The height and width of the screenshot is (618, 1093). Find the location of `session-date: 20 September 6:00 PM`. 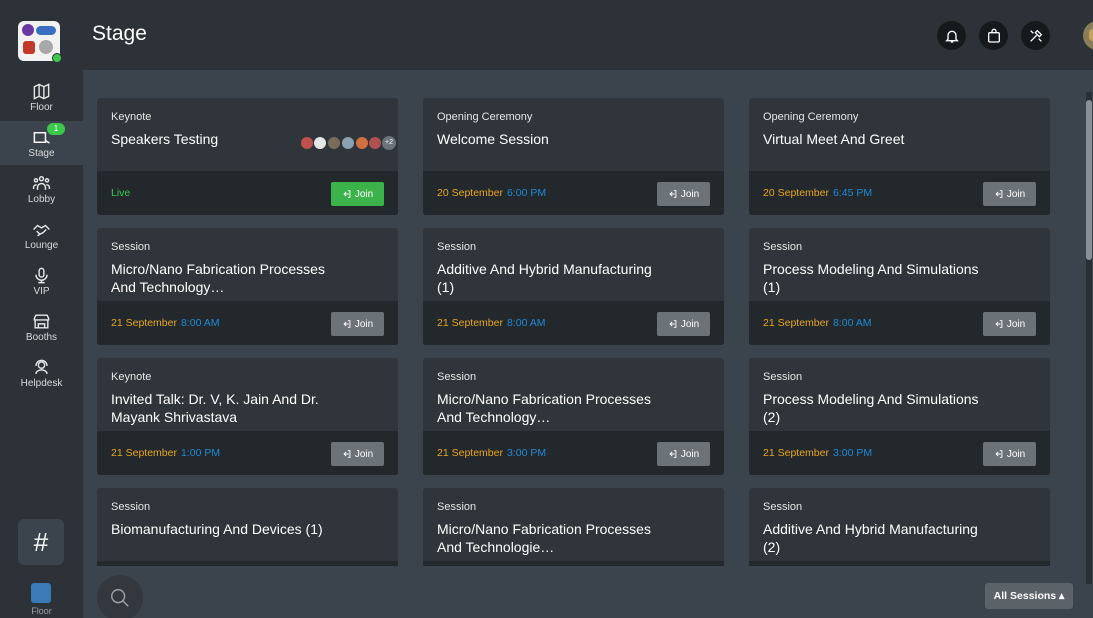

session-date: 20 September 6:00 PM is located at coordinates (491, 193).